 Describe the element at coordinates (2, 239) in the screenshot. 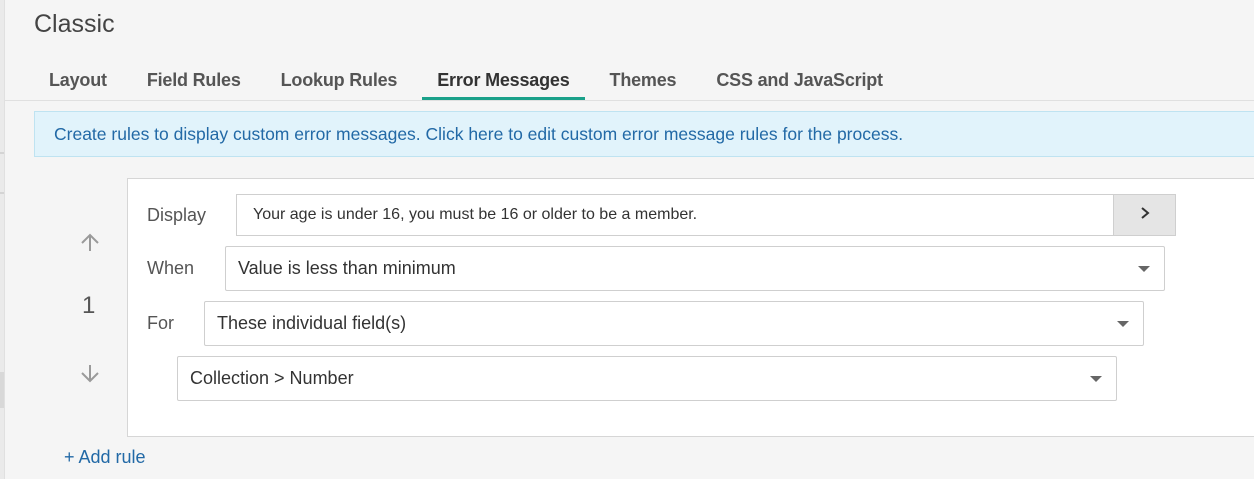

I see `left-edge-strip` at that location.